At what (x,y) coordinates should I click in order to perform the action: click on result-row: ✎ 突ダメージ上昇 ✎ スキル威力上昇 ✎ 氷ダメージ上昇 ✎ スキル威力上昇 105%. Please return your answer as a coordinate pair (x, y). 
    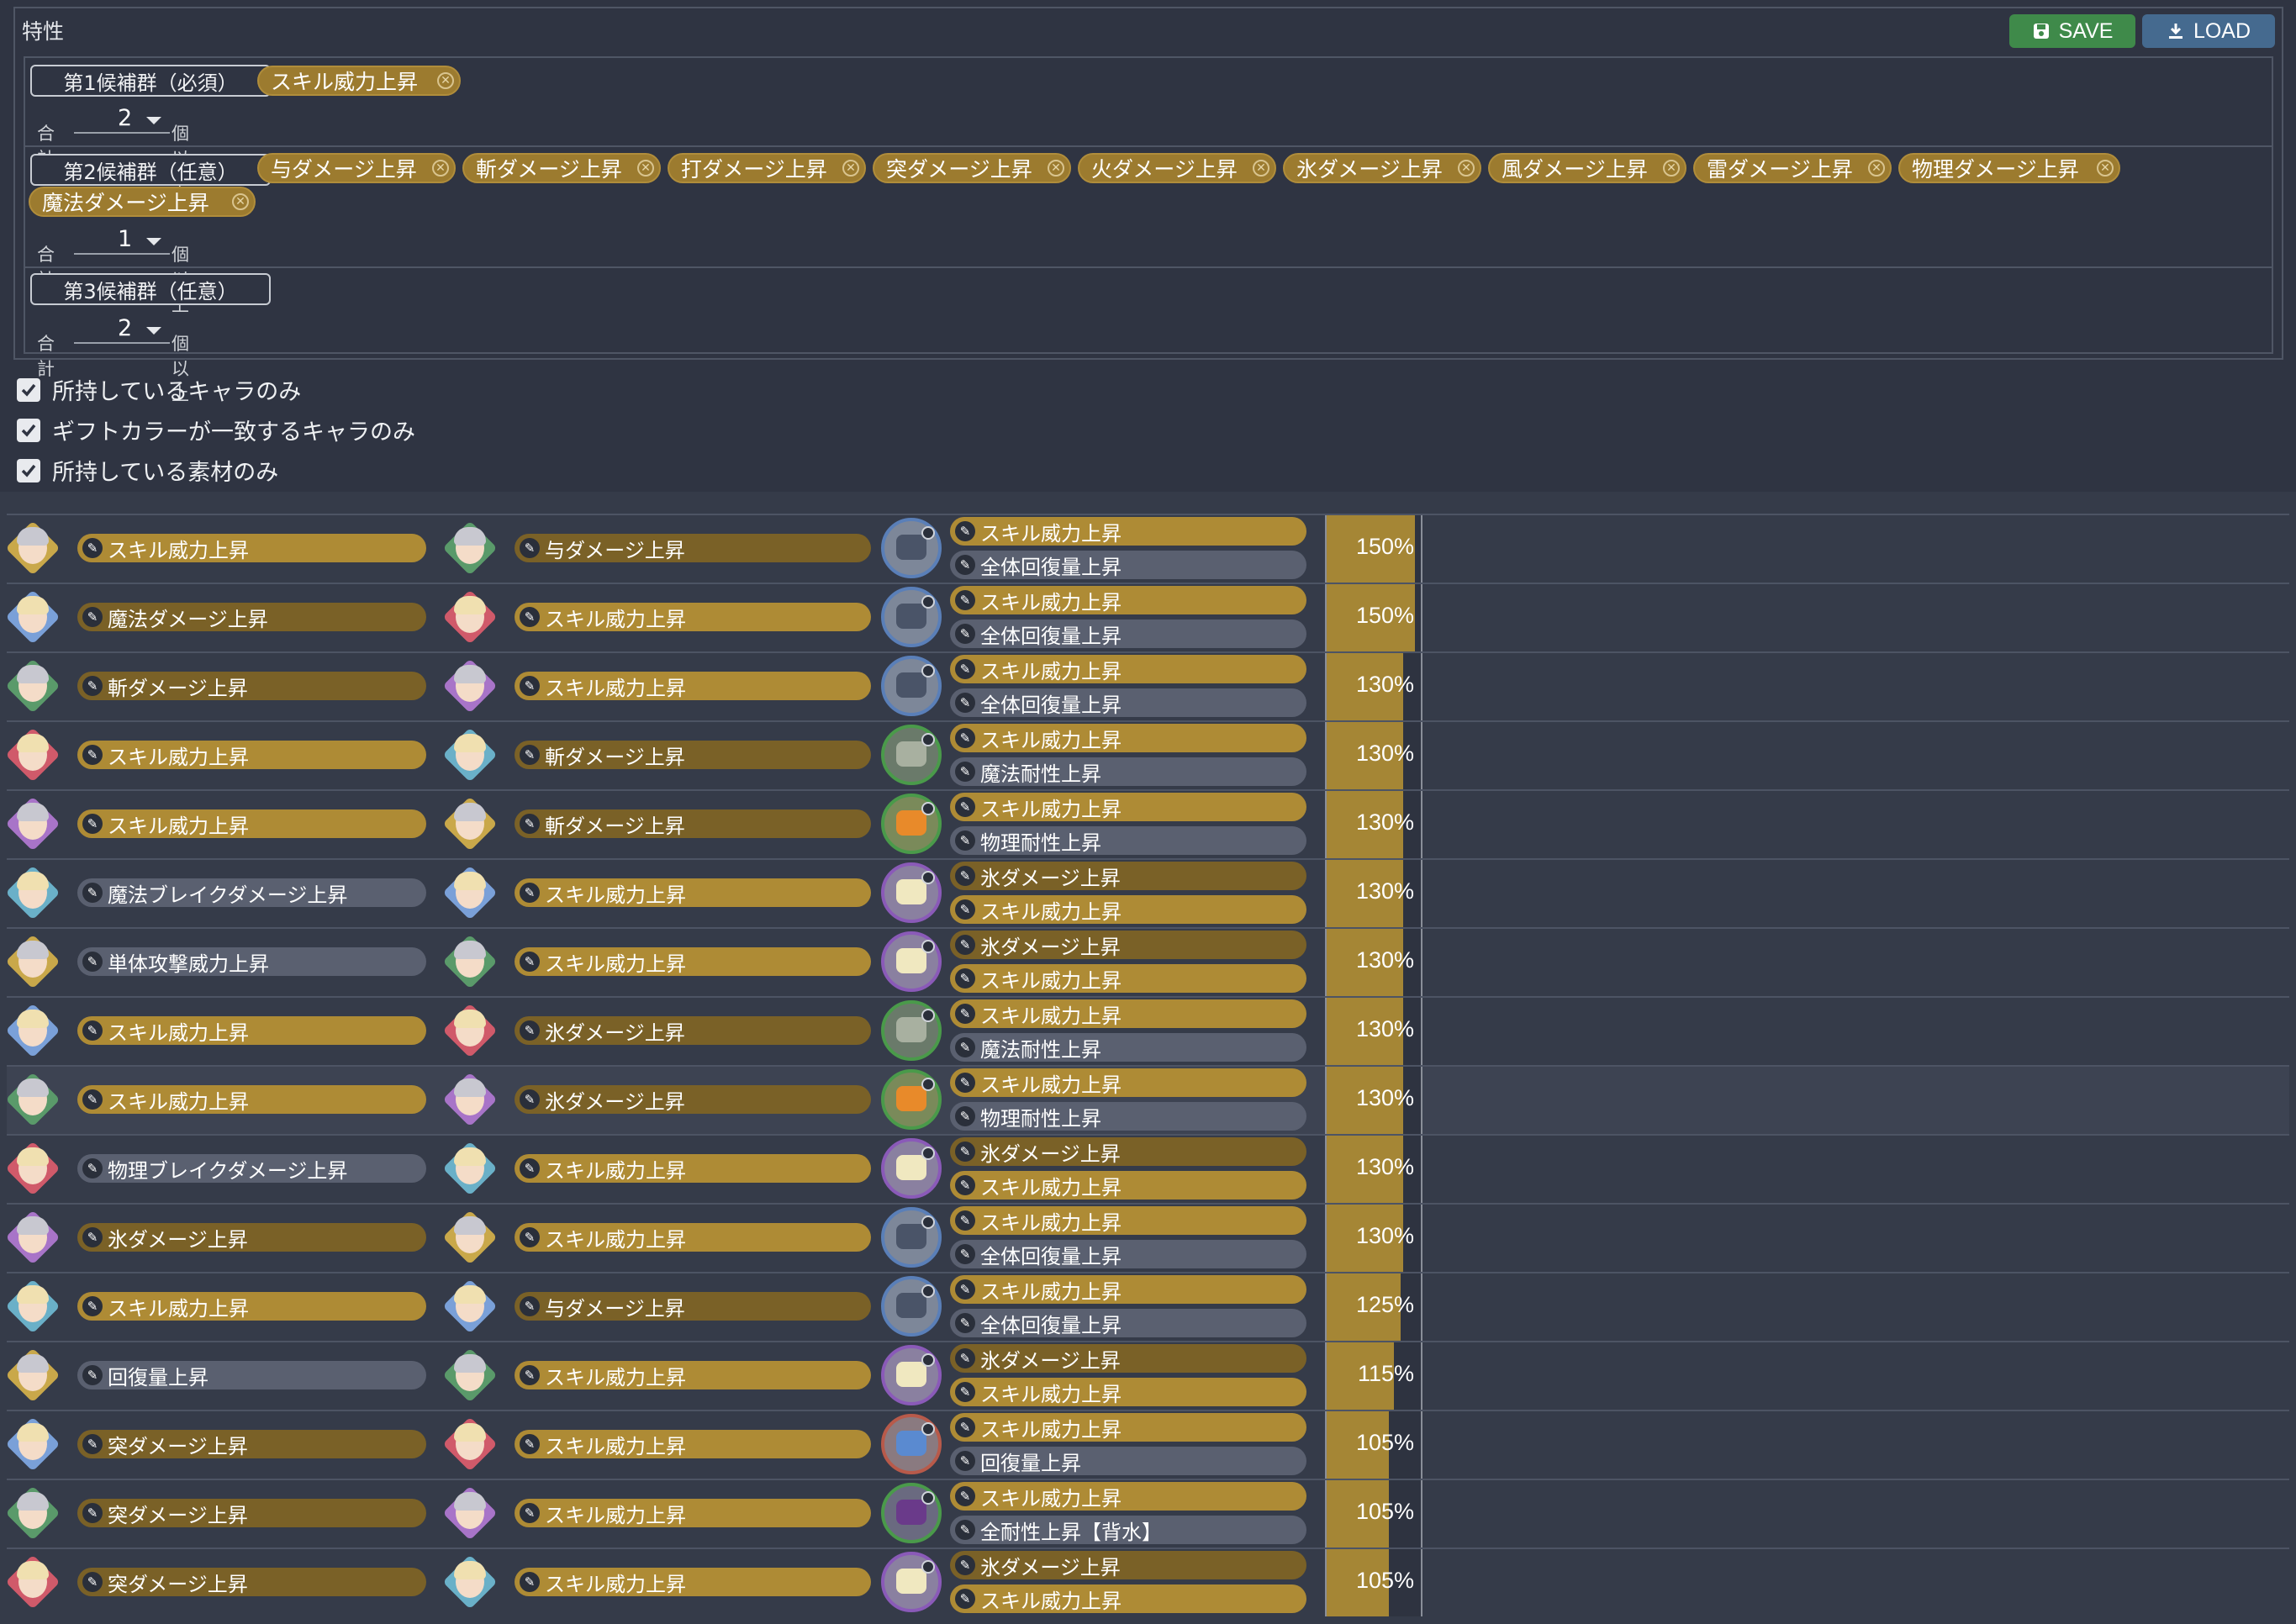
    Looking at the image, I should click on (1147, 1582).